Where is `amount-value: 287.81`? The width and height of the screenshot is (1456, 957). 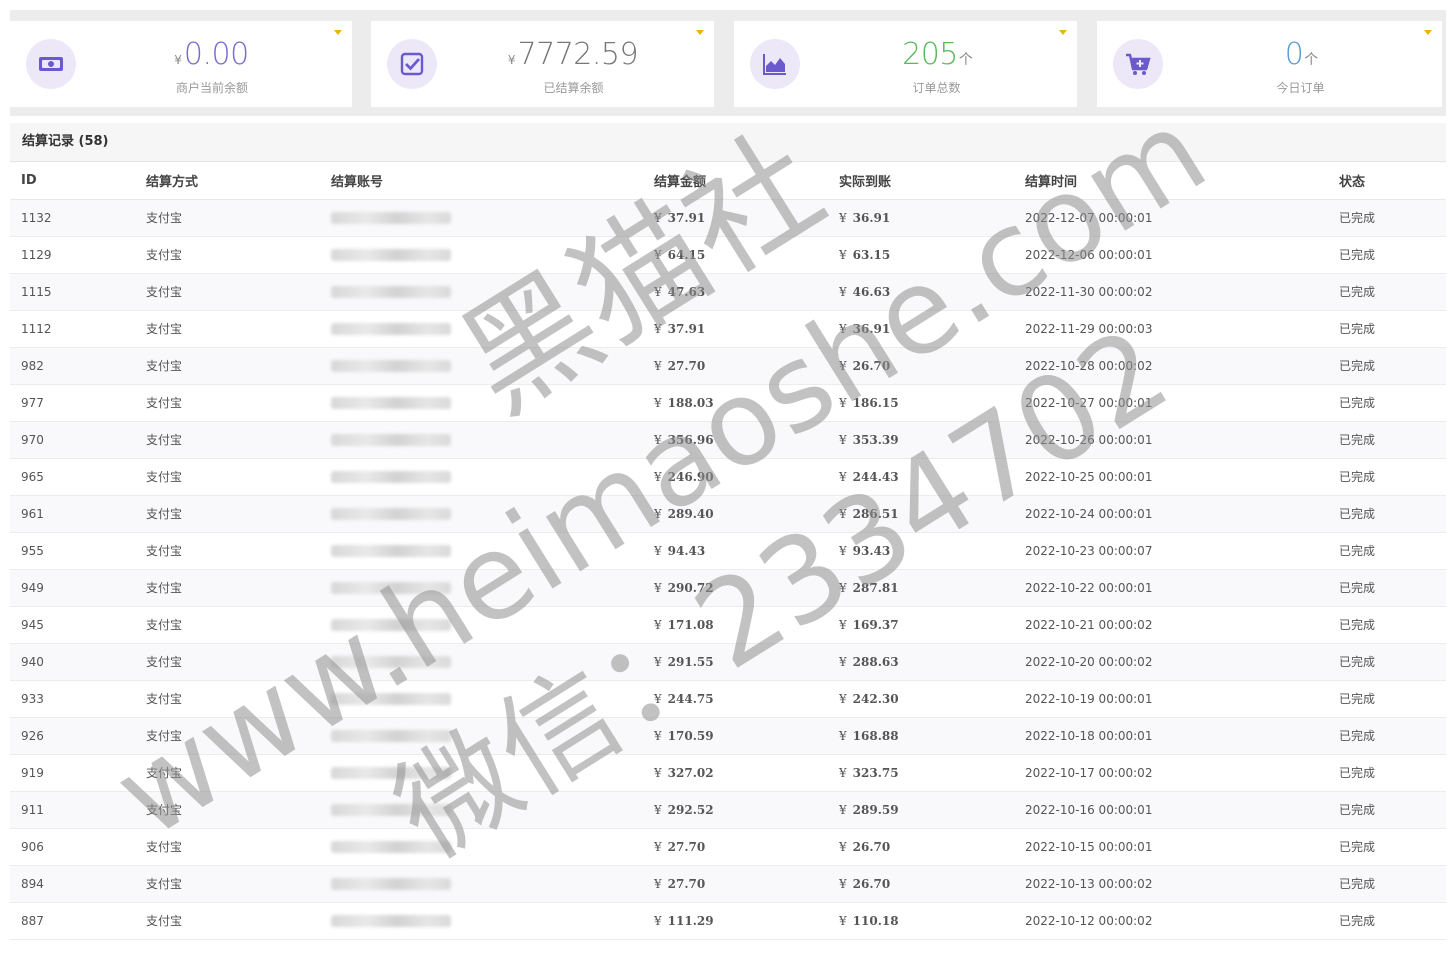
amount-value: 287.81 is located at coordinates (875, 587).